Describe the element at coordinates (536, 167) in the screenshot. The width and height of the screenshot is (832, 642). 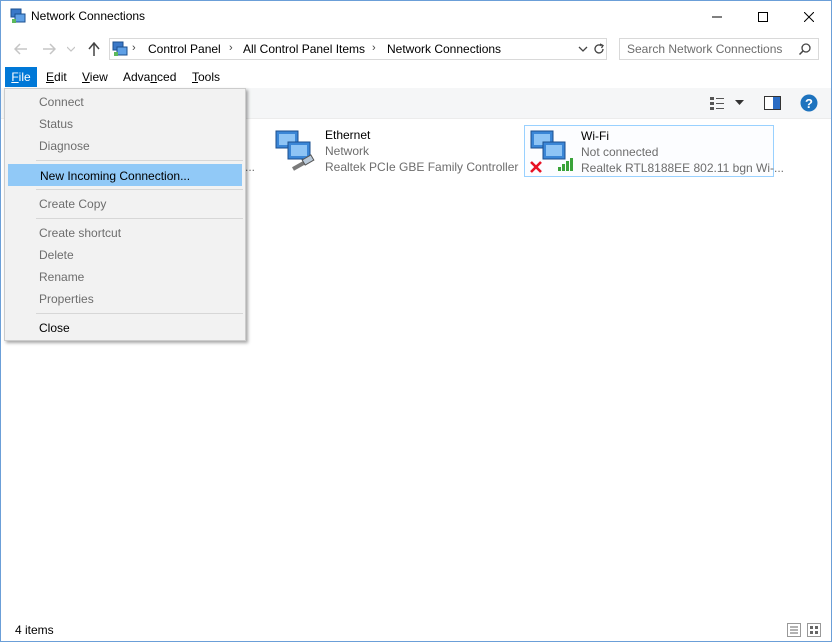
I see `disconnected-x-icon` at that location.